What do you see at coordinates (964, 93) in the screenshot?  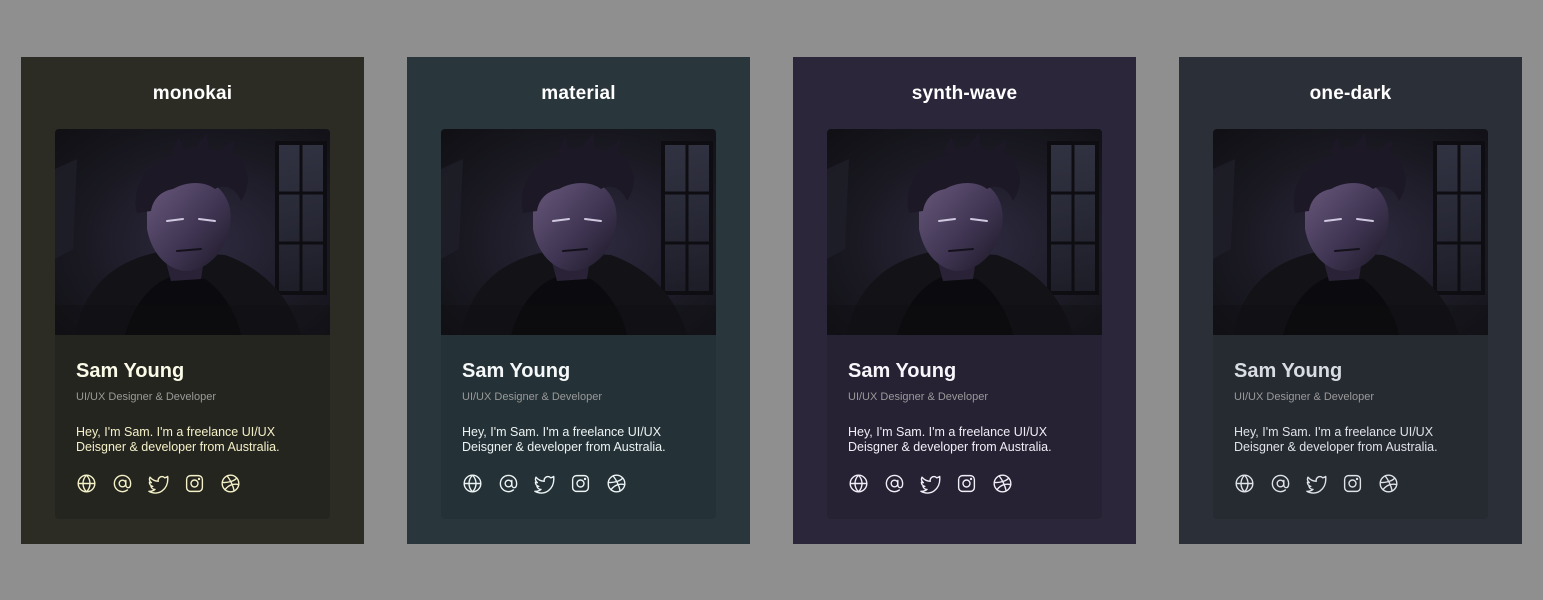 I see `theme-title: synth-wave` at bounding box center [964, 93].